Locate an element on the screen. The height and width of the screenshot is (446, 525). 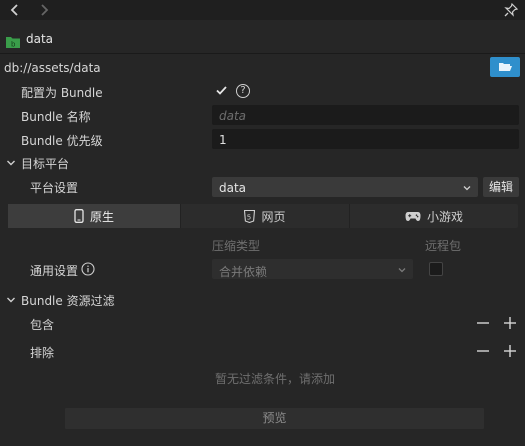
is-bundle-checkbox is located at coordinates (221, 90).